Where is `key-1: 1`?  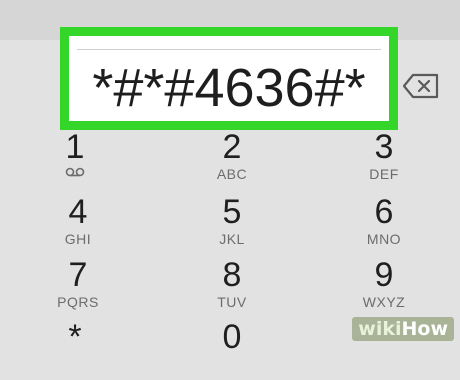 key-1: 1 is located at coordinates (75, 159).